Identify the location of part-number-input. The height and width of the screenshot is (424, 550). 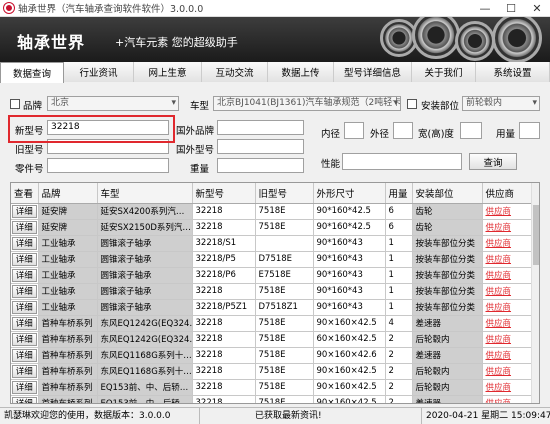
(108, 165).